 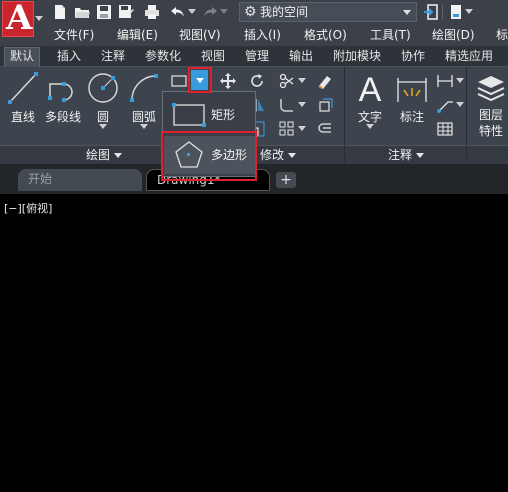 What do you see at coordinates (445, 81) in the screenshot?
I see `linear-dimension-icon` at bounding box center [445, 81].